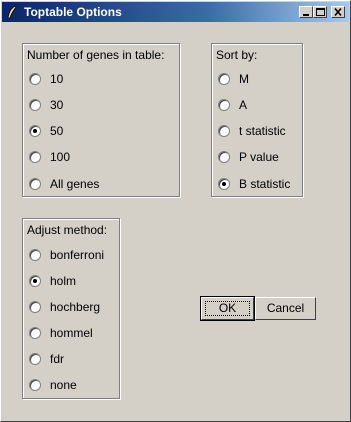  I want to click on radio-label: A, so click(243, 105).